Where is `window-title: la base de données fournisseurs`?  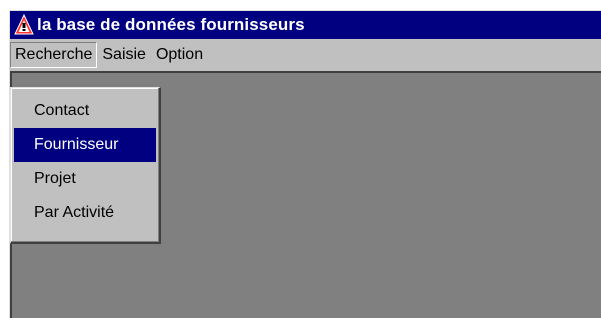
window-title: la base de données fournisseurs is located at coordinates (171, 24).